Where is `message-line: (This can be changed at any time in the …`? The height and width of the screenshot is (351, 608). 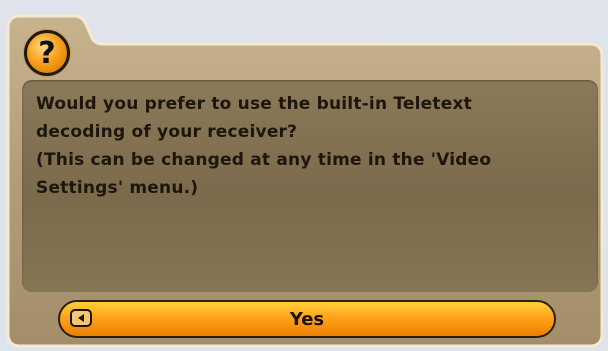
message-line: (This can be changed at any time in the … is located at coordinates (264, 160).